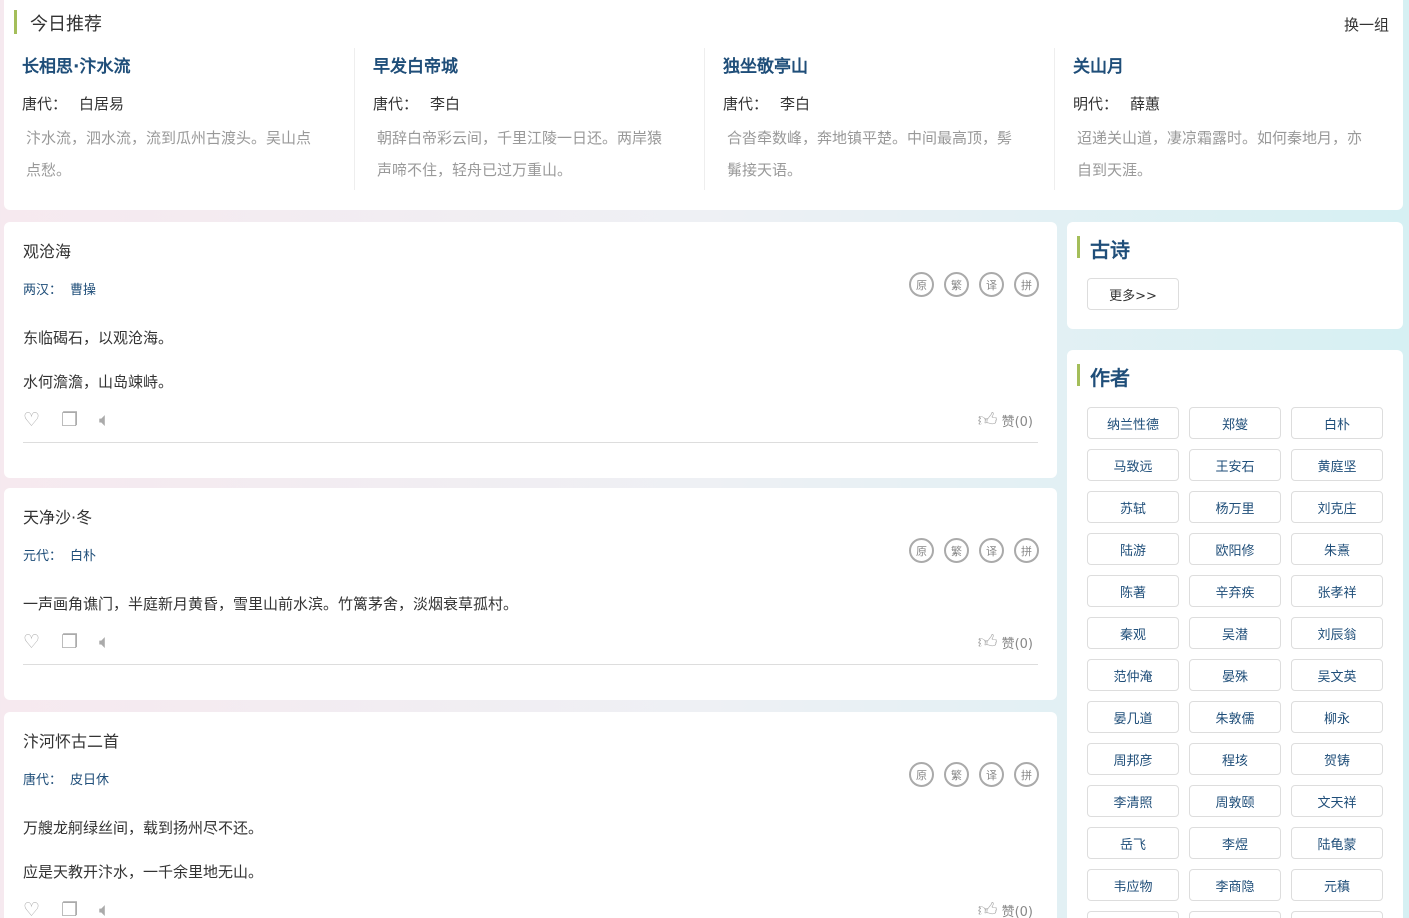  Describe the element at coordinates (1337, 675) in the screenshot. I see `author-button: 吴文英` at that location.